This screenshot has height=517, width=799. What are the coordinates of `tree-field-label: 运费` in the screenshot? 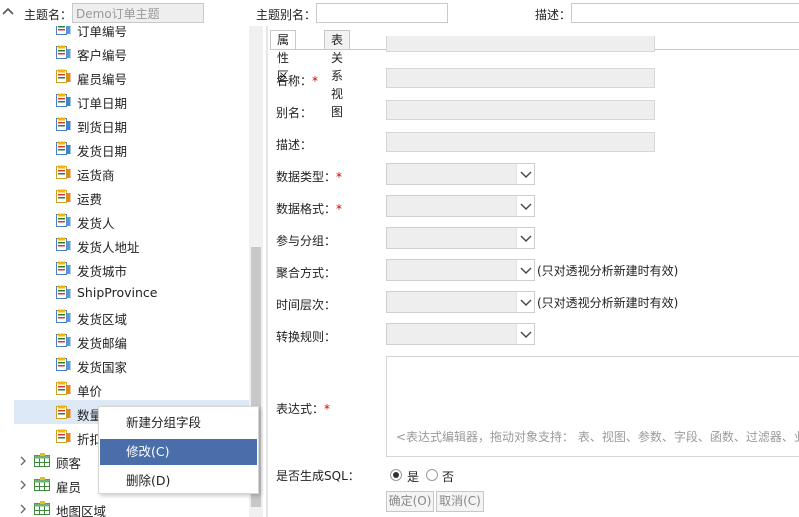 It's located at (90, 199).